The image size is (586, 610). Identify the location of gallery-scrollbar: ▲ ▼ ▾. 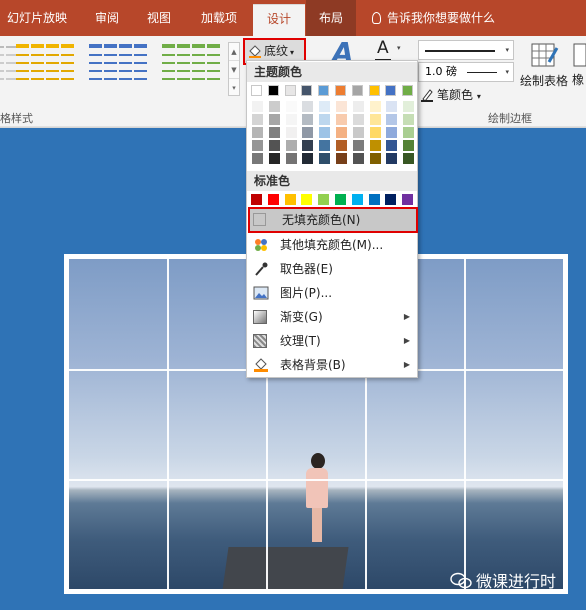
(234, 69).